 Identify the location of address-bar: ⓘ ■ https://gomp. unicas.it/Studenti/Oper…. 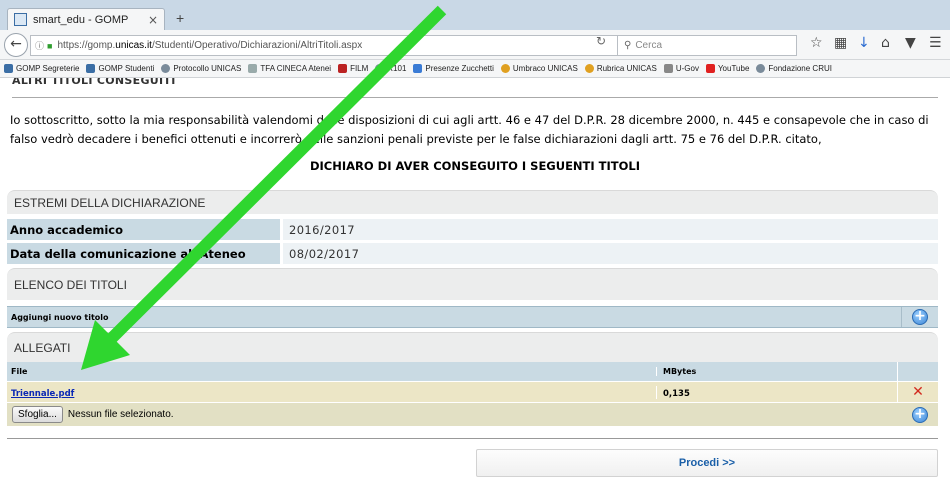
(324, 45).